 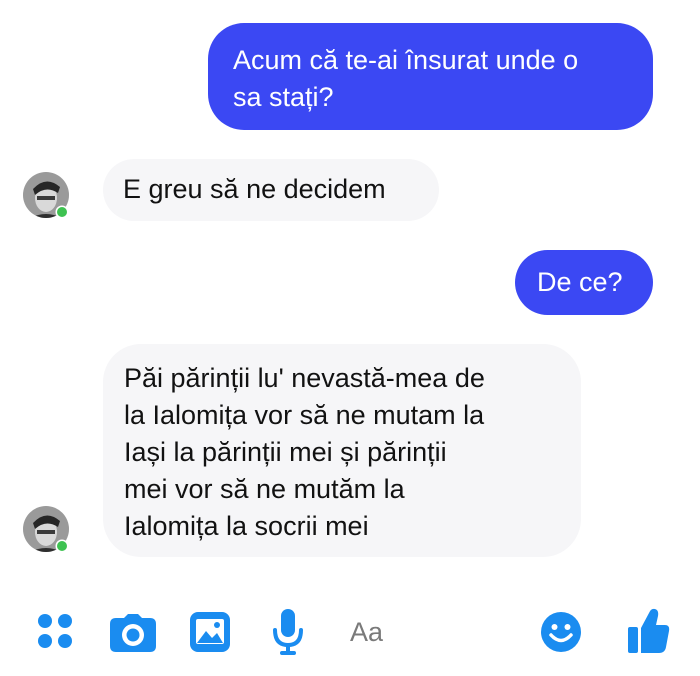 I want to click on message-input: Aa, so click(x=366, y=632).